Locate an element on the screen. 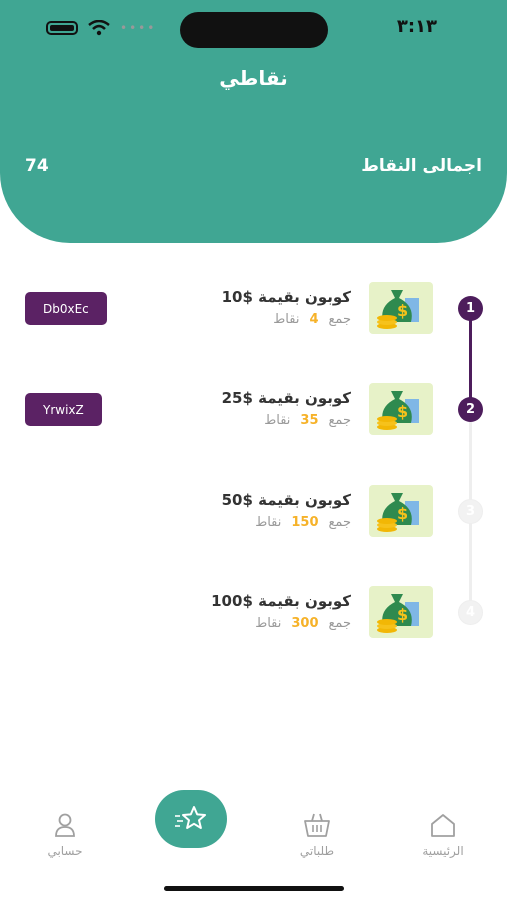  tab-home: الرئيسية is located at coordinates (443, 835).